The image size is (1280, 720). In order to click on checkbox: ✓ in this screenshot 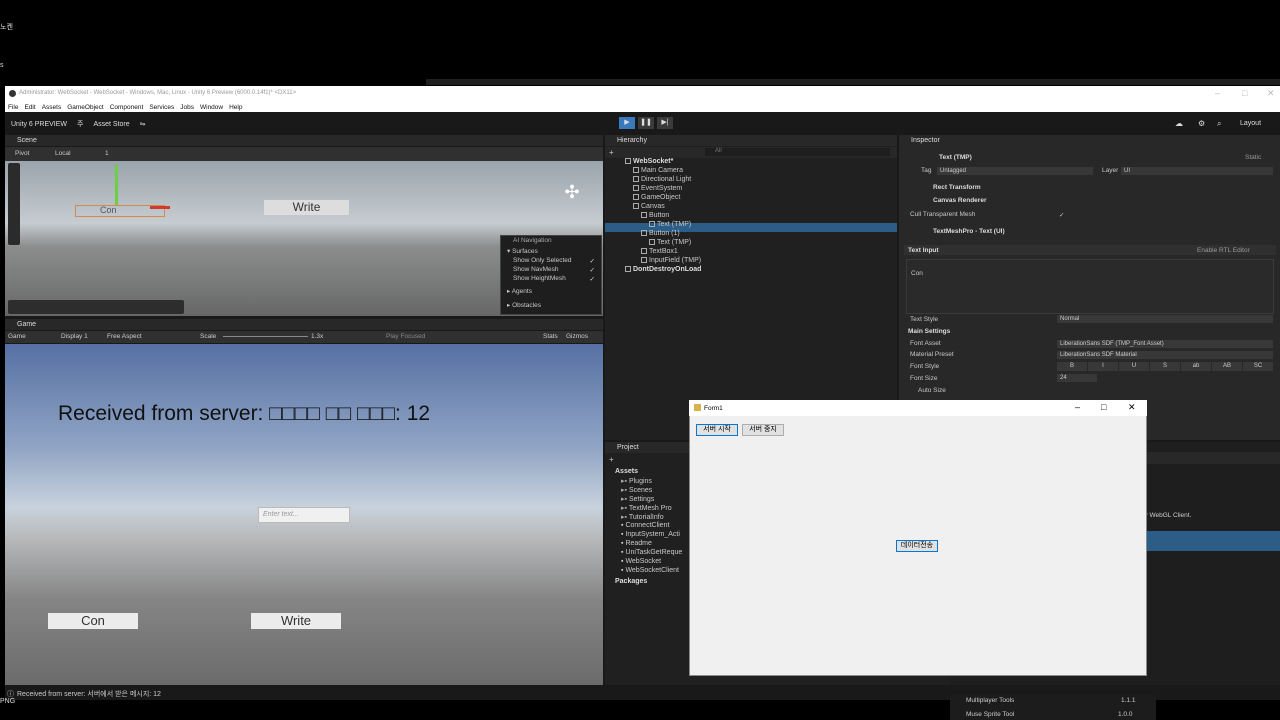, I will do `click(592, 261)`.